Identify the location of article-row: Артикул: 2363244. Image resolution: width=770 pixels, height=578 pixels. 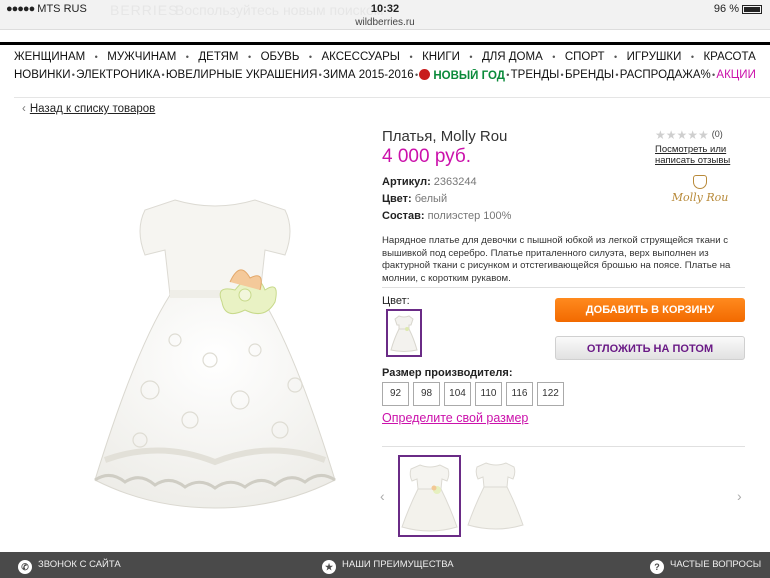
(429, 182).